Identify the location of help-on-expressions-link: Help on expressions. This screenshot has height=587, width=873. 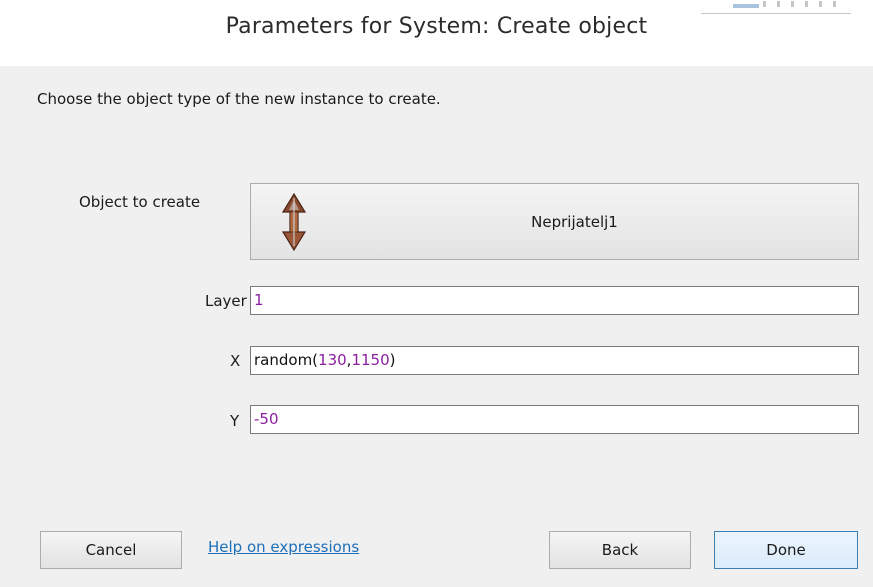
(283, 547).